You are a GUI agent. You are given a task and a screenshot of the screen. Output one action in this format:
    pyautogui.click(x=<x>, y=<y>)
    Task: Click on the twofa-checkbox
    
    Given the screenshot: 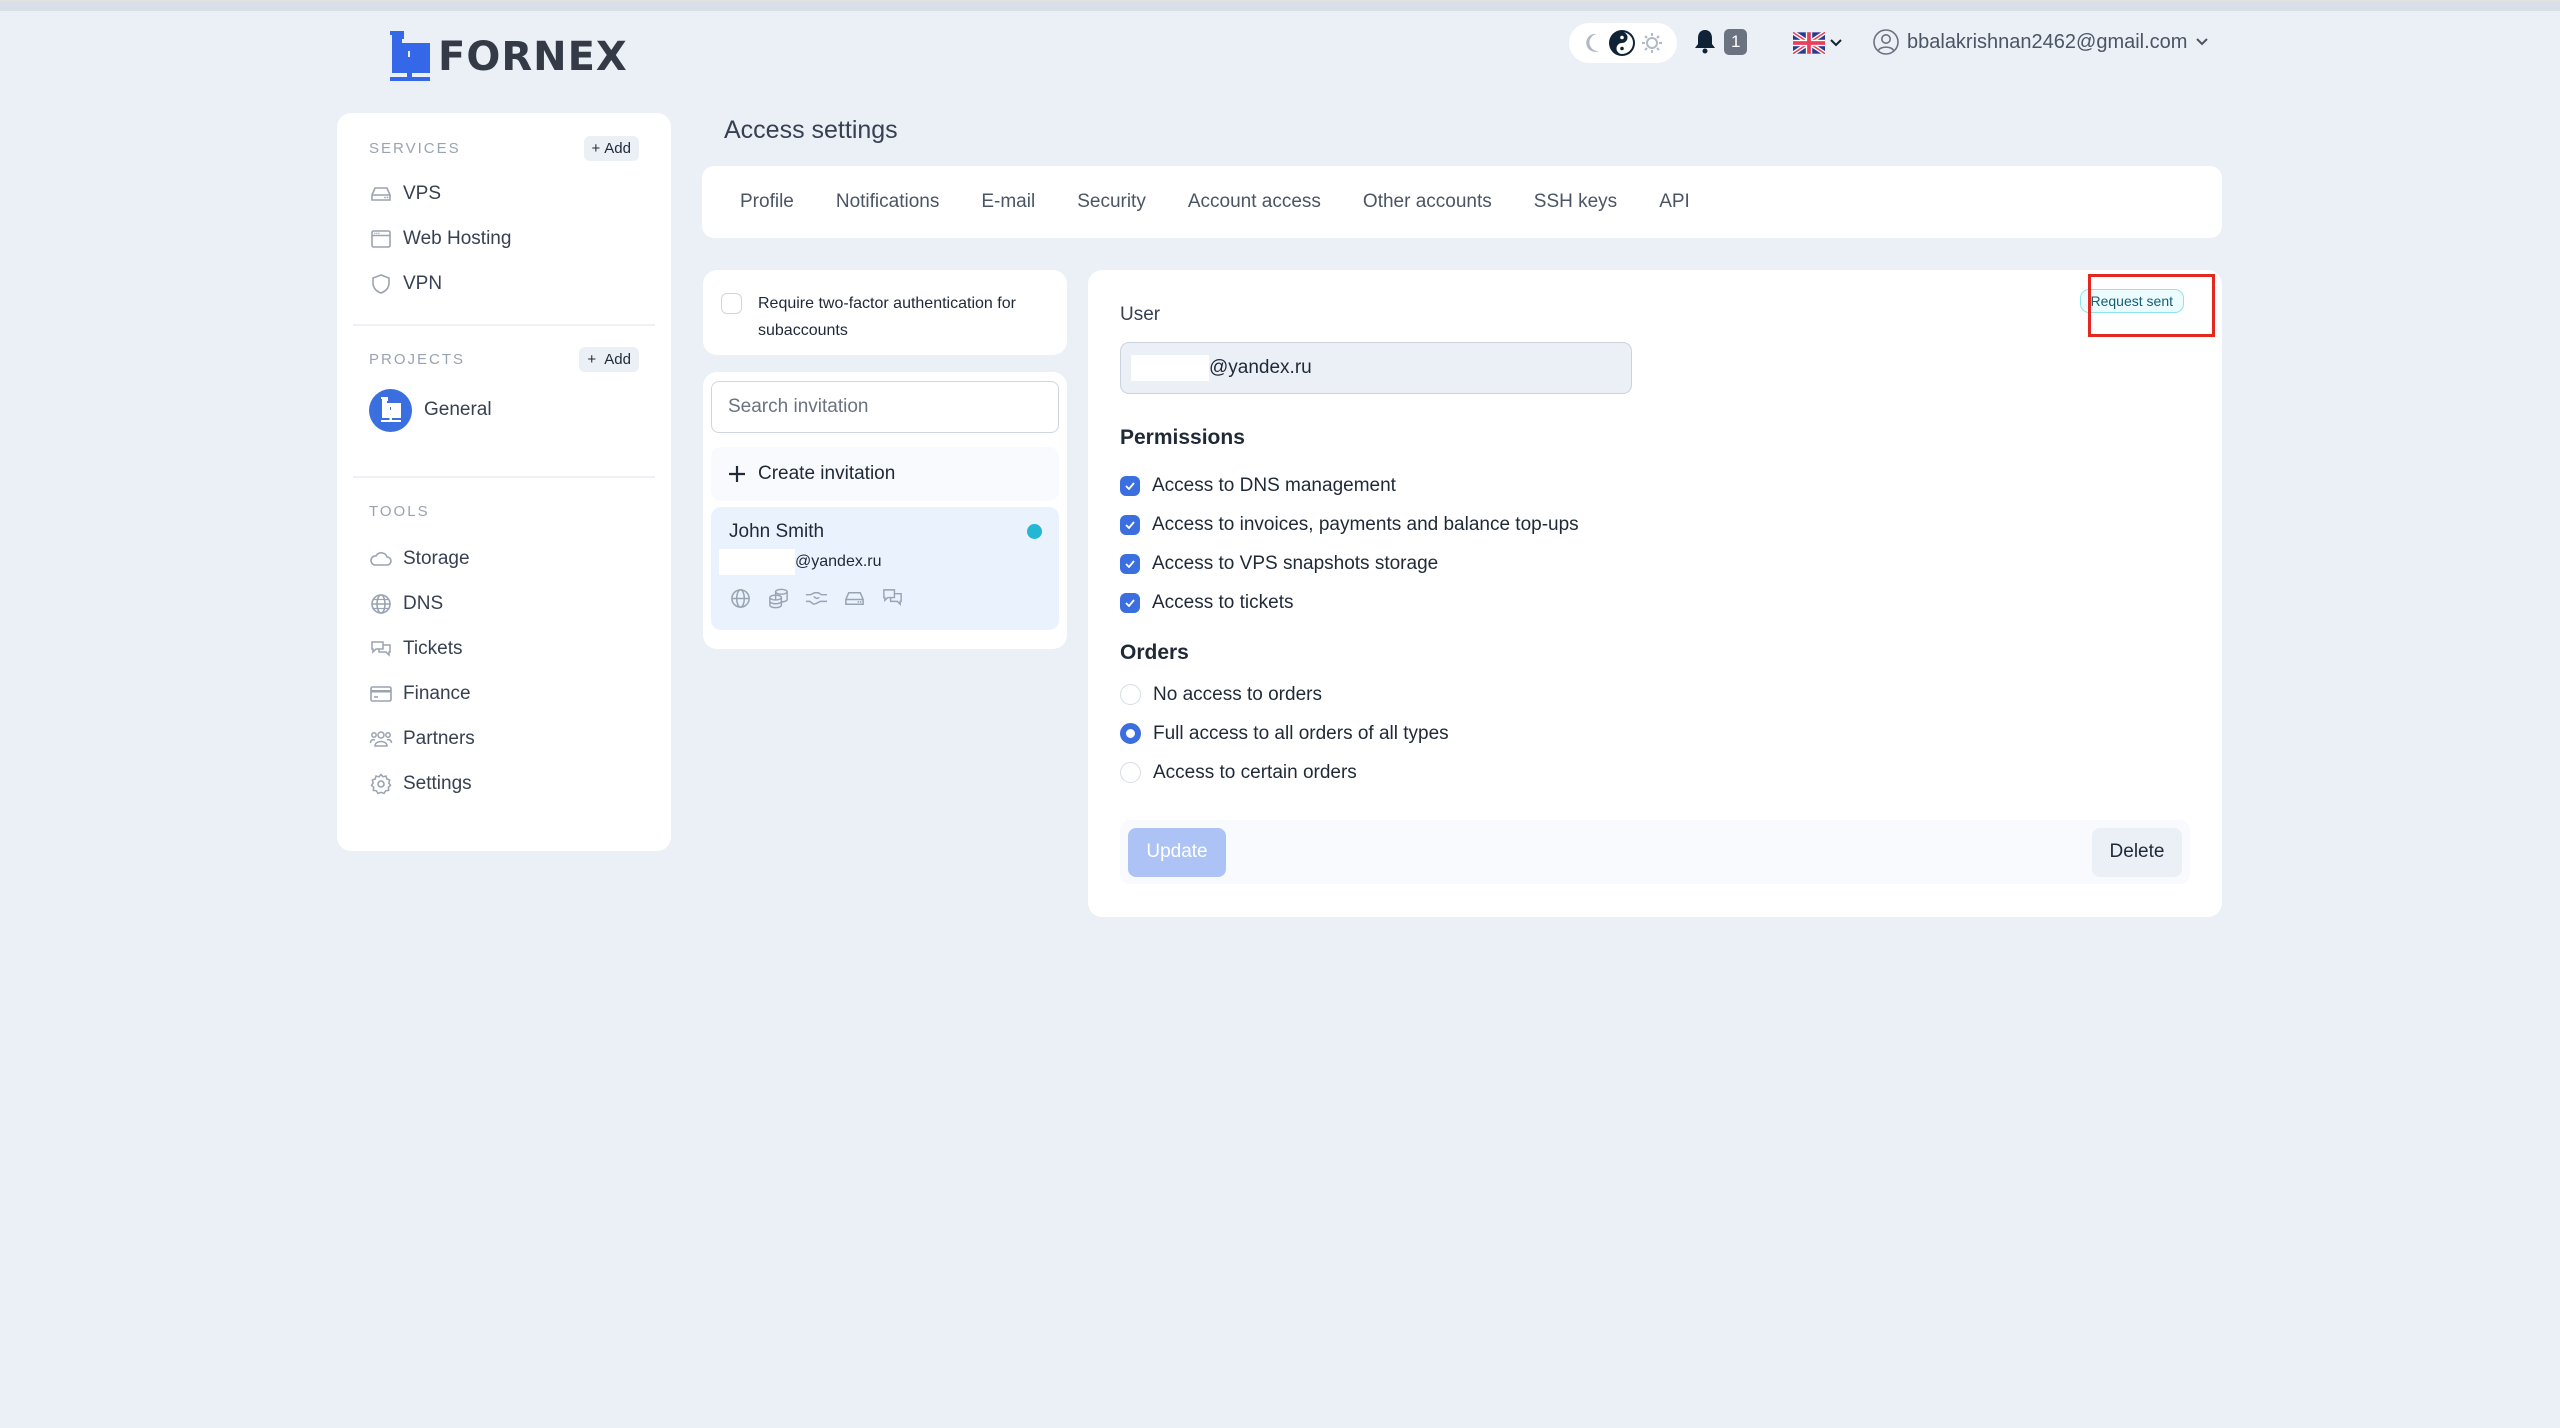 What is the action you would take?
    pyautogui.click(x=731, y=303)
    